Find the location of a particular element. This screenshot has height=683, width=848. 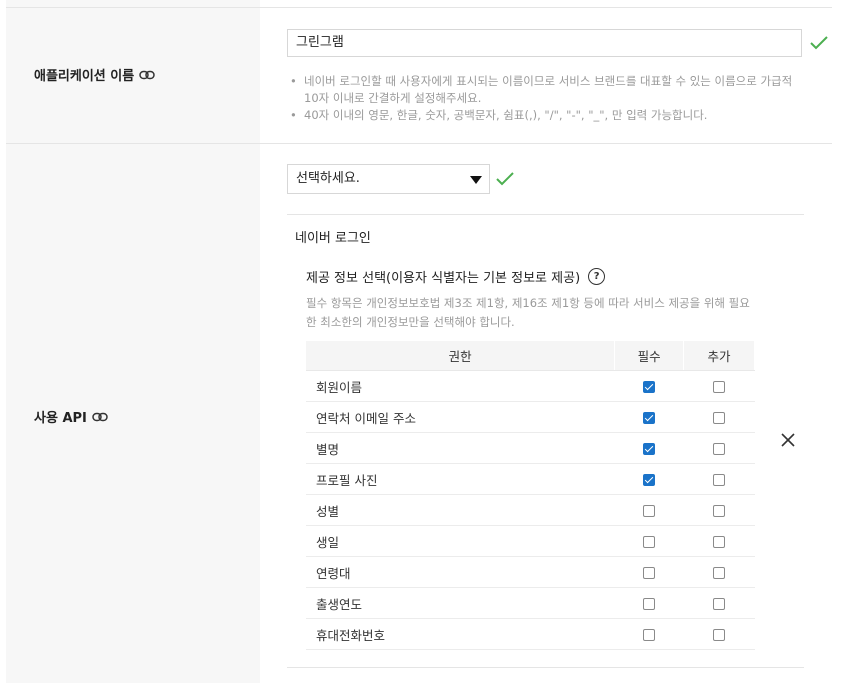

table-row: 생일 is located at coordinates (530, 541).